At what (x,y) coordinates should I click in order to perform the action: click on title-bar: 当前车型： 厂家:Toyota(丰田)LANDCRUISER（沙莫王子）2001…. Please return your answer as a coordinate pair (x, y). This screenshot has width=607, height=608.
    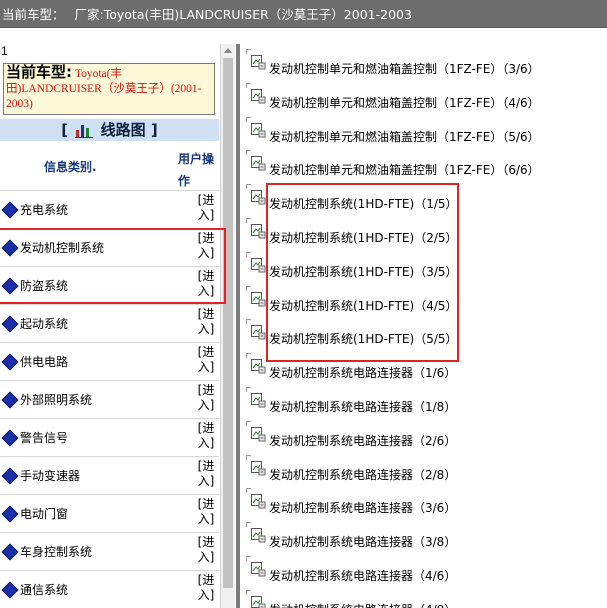
    Looking at the image, I should click on (303, 14).